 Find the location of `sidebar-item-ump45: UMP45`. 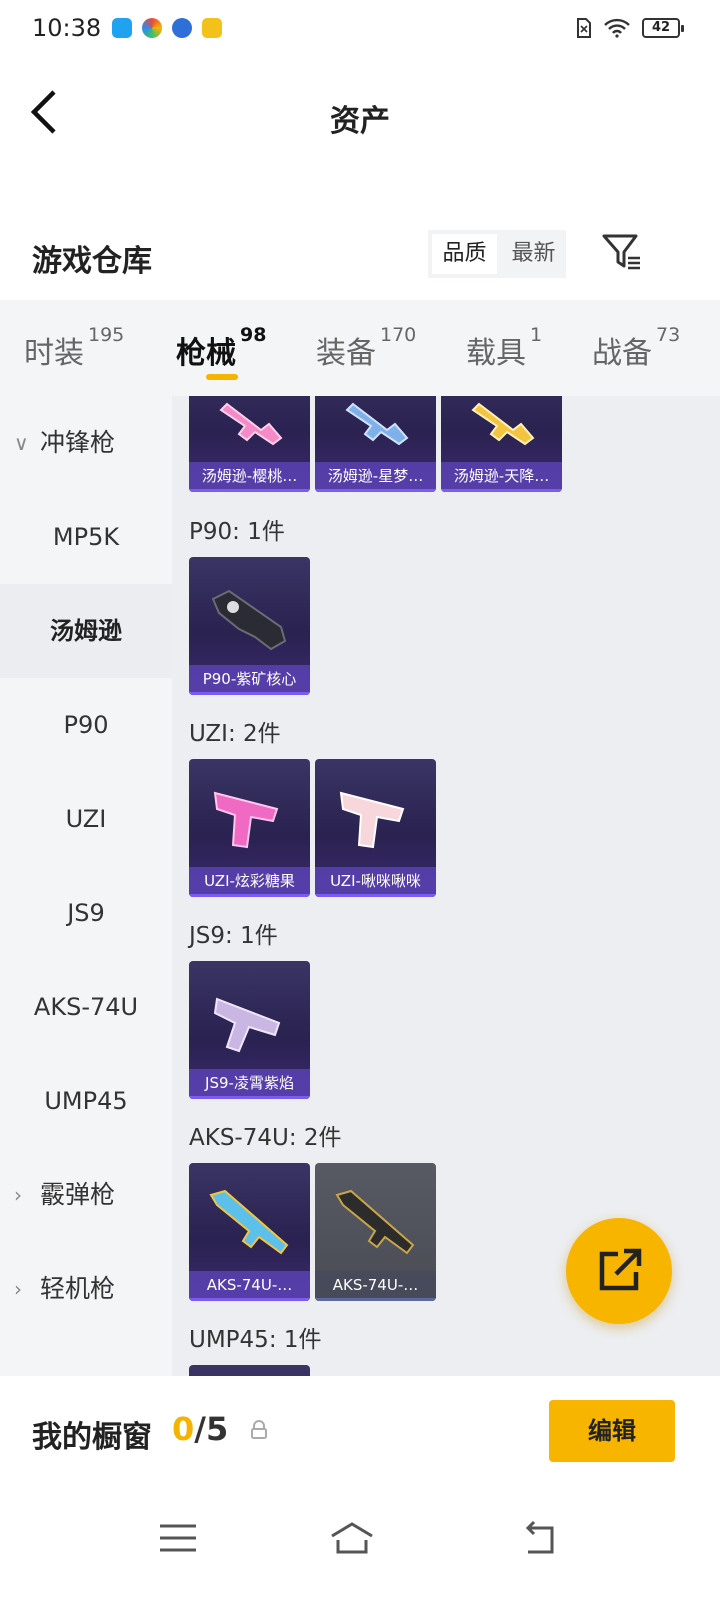

sidebar-item-ump45: UMP45 is located at coordinates (86, 1101).